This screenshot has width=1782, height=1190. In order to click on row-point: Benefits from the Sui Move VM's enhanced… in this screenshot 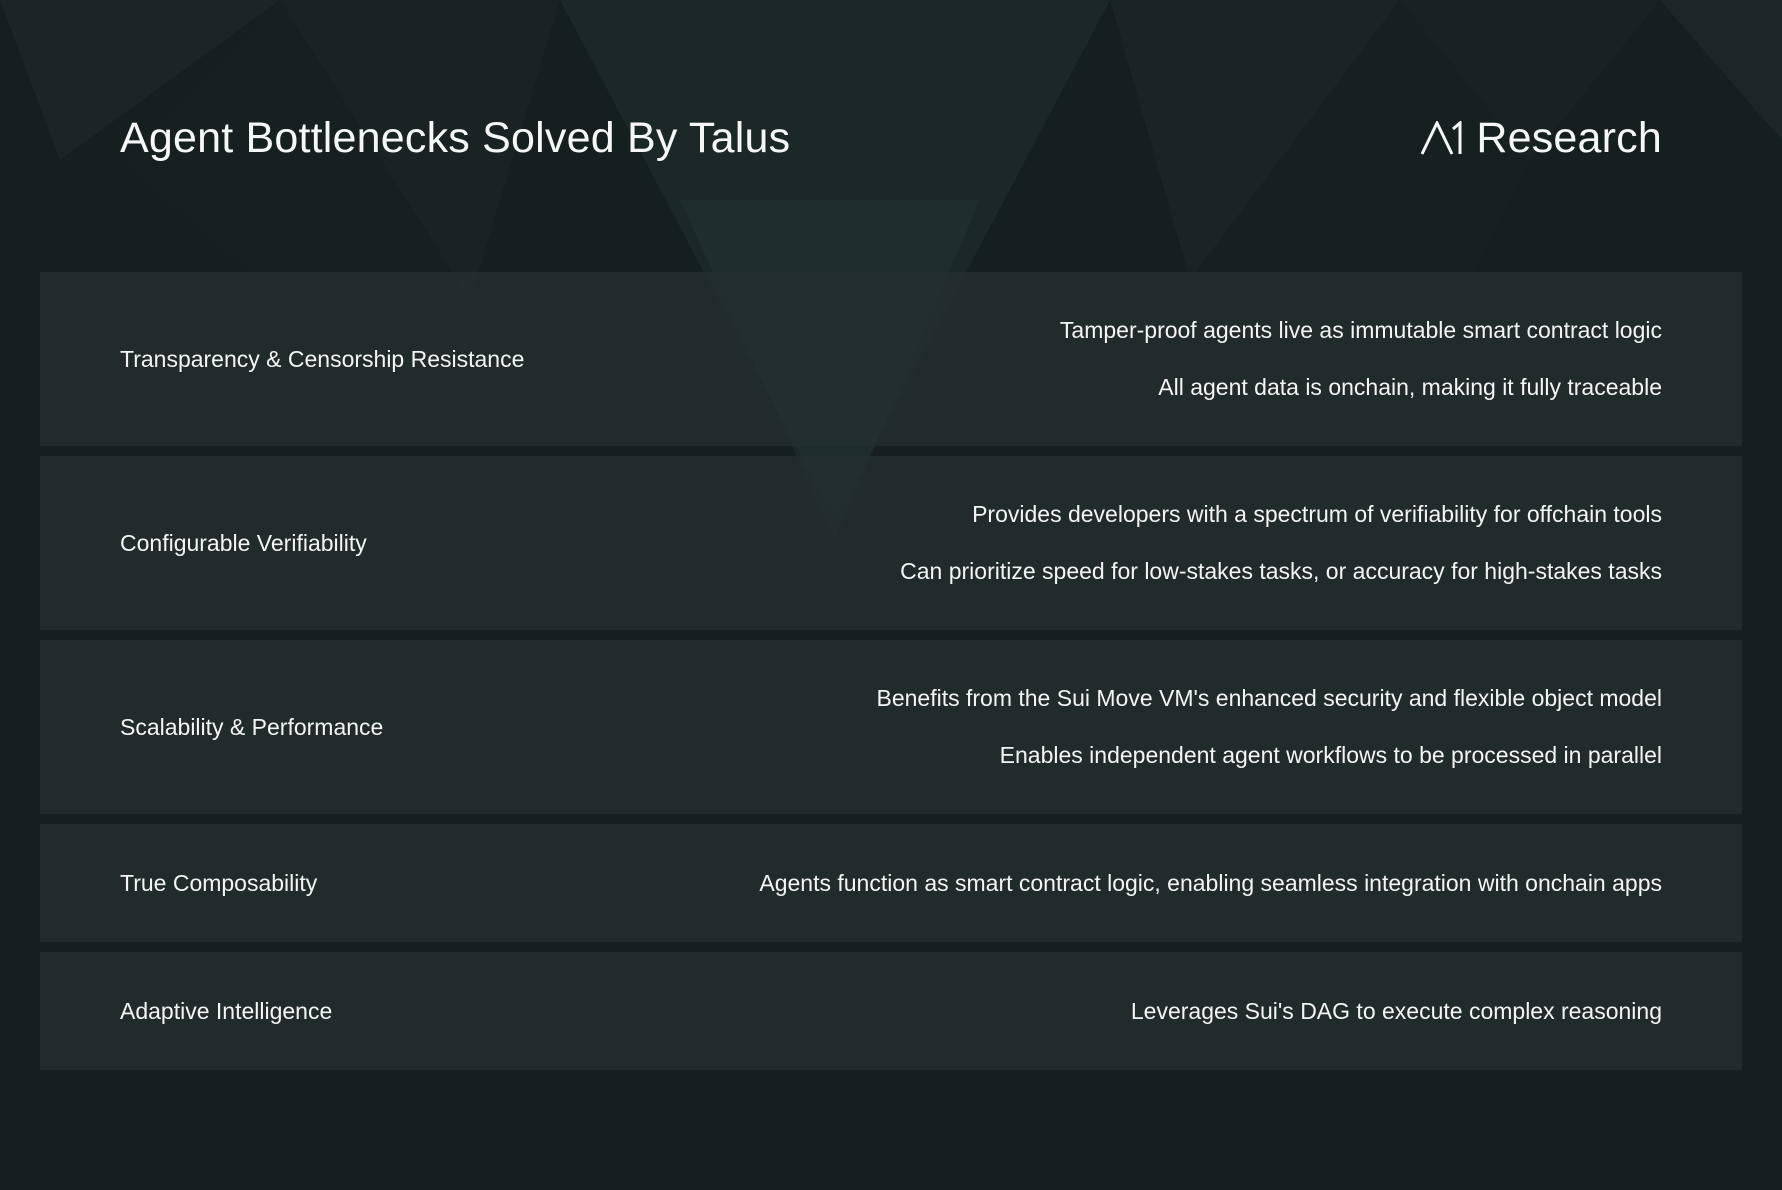, I will do `click(1269, 698)`.